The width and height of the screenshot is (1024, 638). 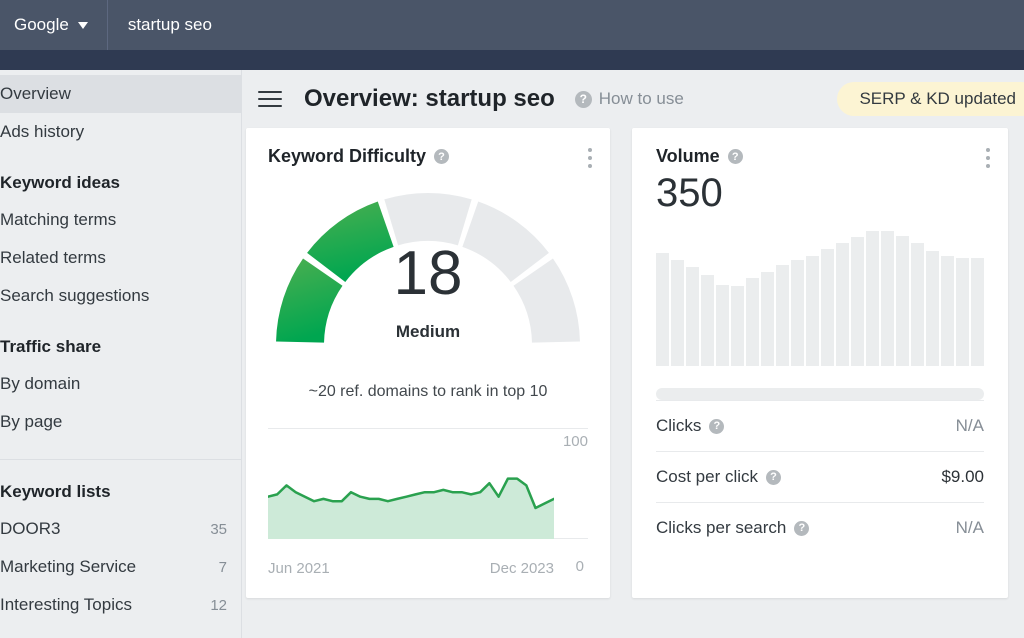 What do you see at coordinates (707, 476) in the screenshot?
I see `metric-label-text: Cost per click` at bounding box center [707, 476].